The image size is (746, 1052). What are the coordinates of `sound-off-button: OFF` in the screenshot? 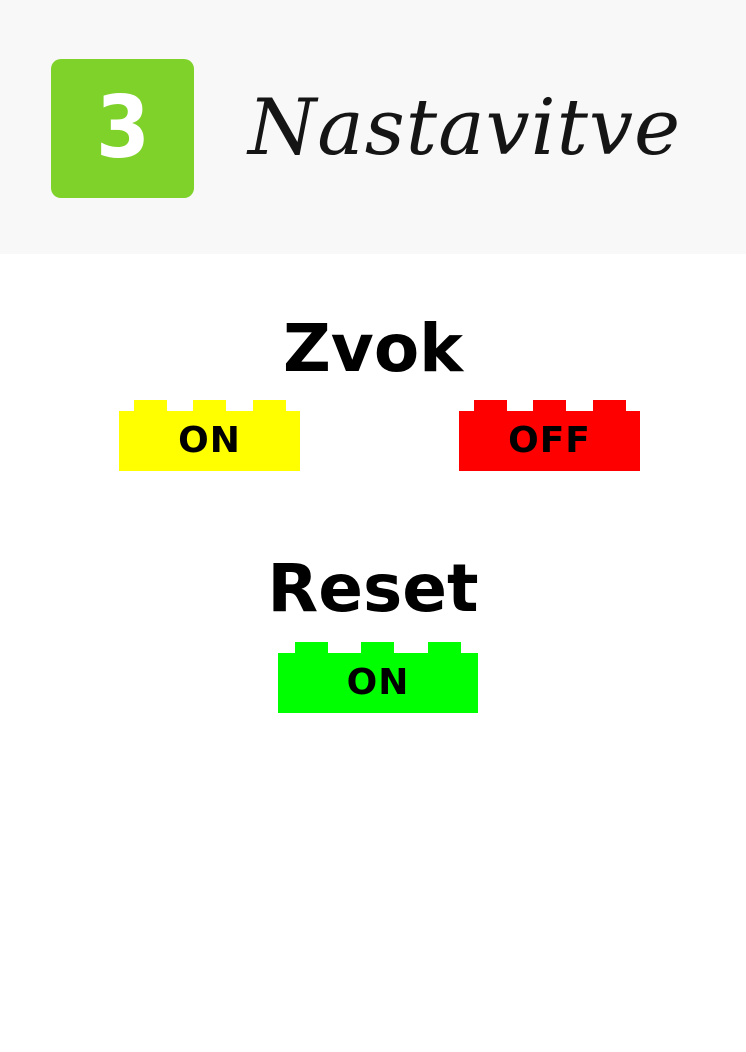 It's located at (549, 435).